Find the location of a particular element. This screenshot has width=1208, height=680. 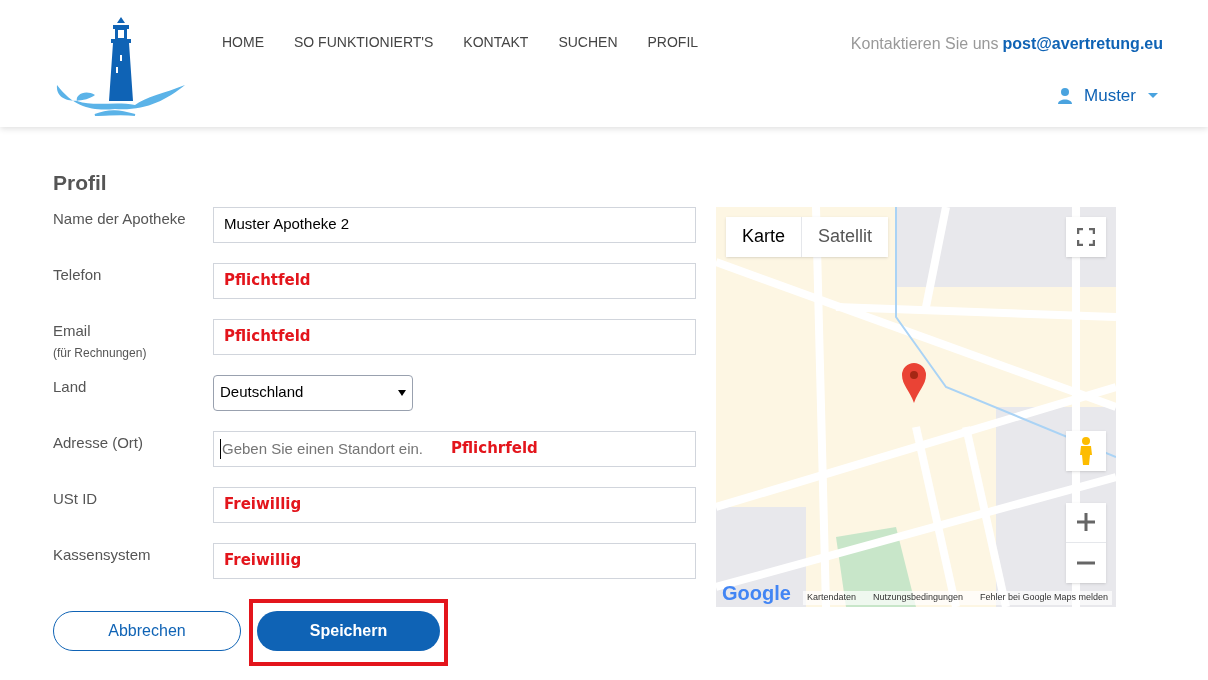

fullscreen-button is located at coordinates (1086, 236).